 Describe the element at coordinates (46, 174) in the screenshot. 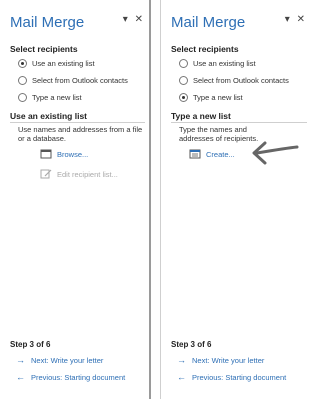

I see `edit-document-icon` at that location.